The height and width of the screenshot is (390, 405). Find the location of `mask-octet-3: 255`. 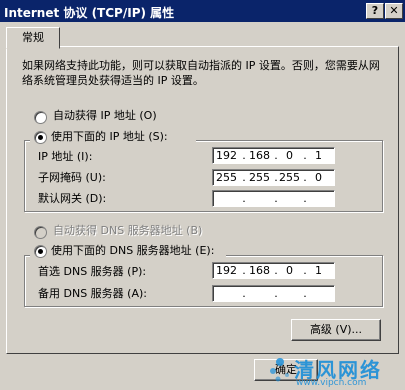

mask-octet-3: 255 is located at coordinates (289, 177).